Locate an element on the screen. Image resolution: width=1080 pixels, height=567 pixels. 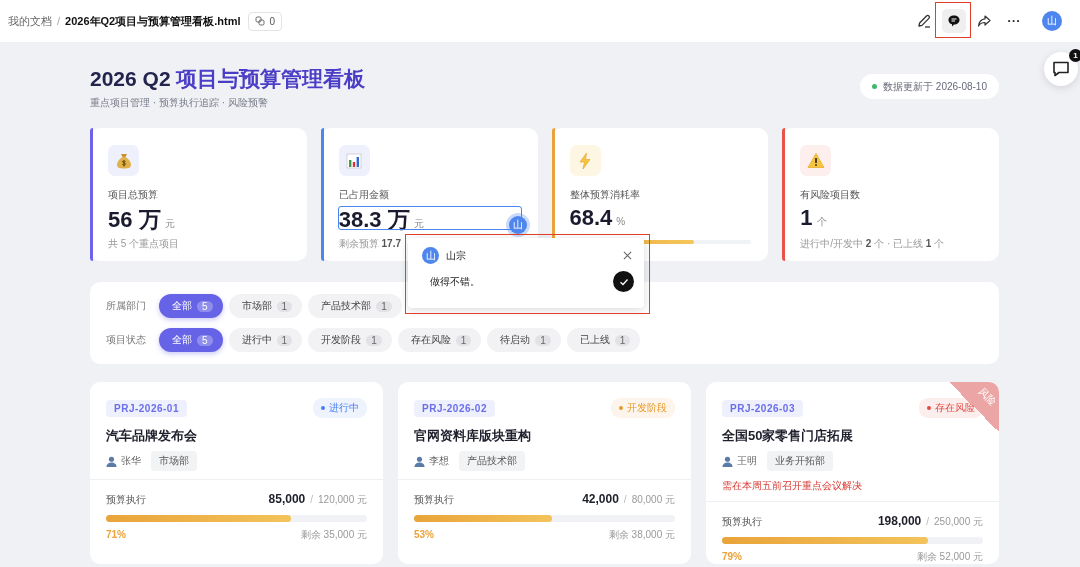
status-pill: 进行中 is located at coordinates (340, 408).